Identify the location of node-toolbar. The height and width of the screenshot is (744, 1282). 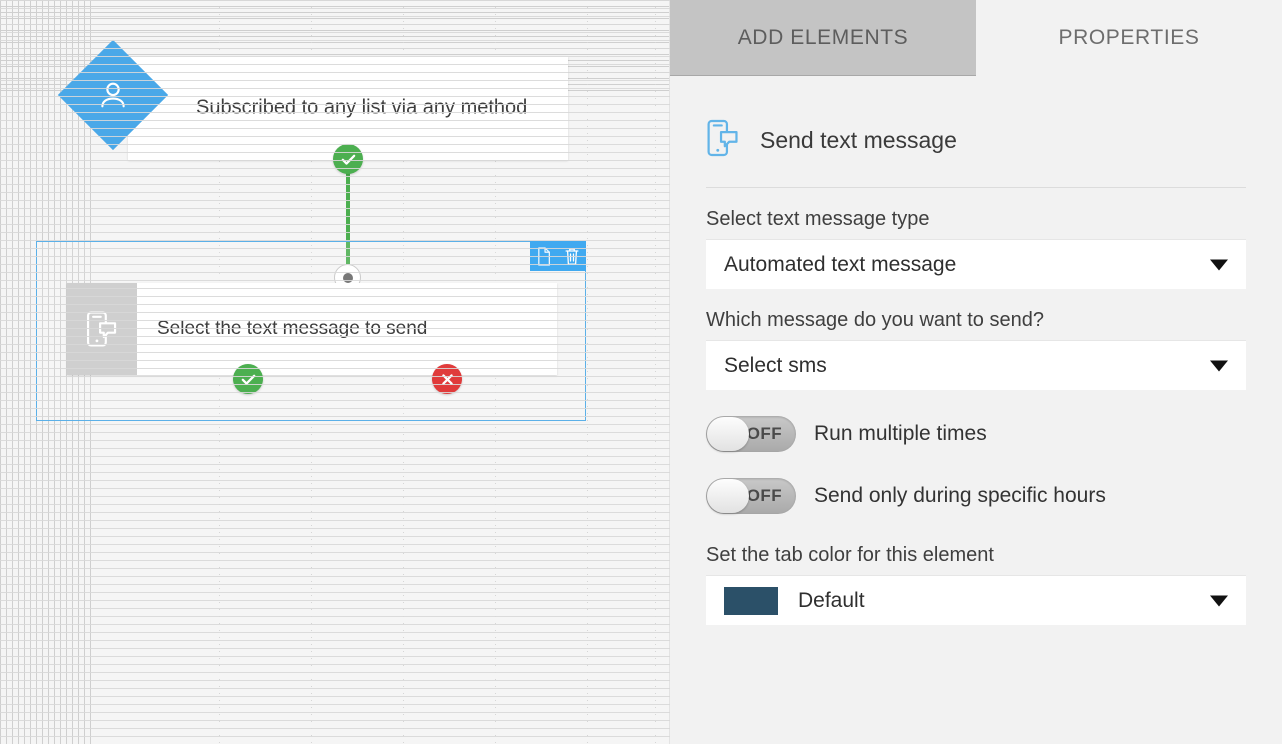
(558, 256).